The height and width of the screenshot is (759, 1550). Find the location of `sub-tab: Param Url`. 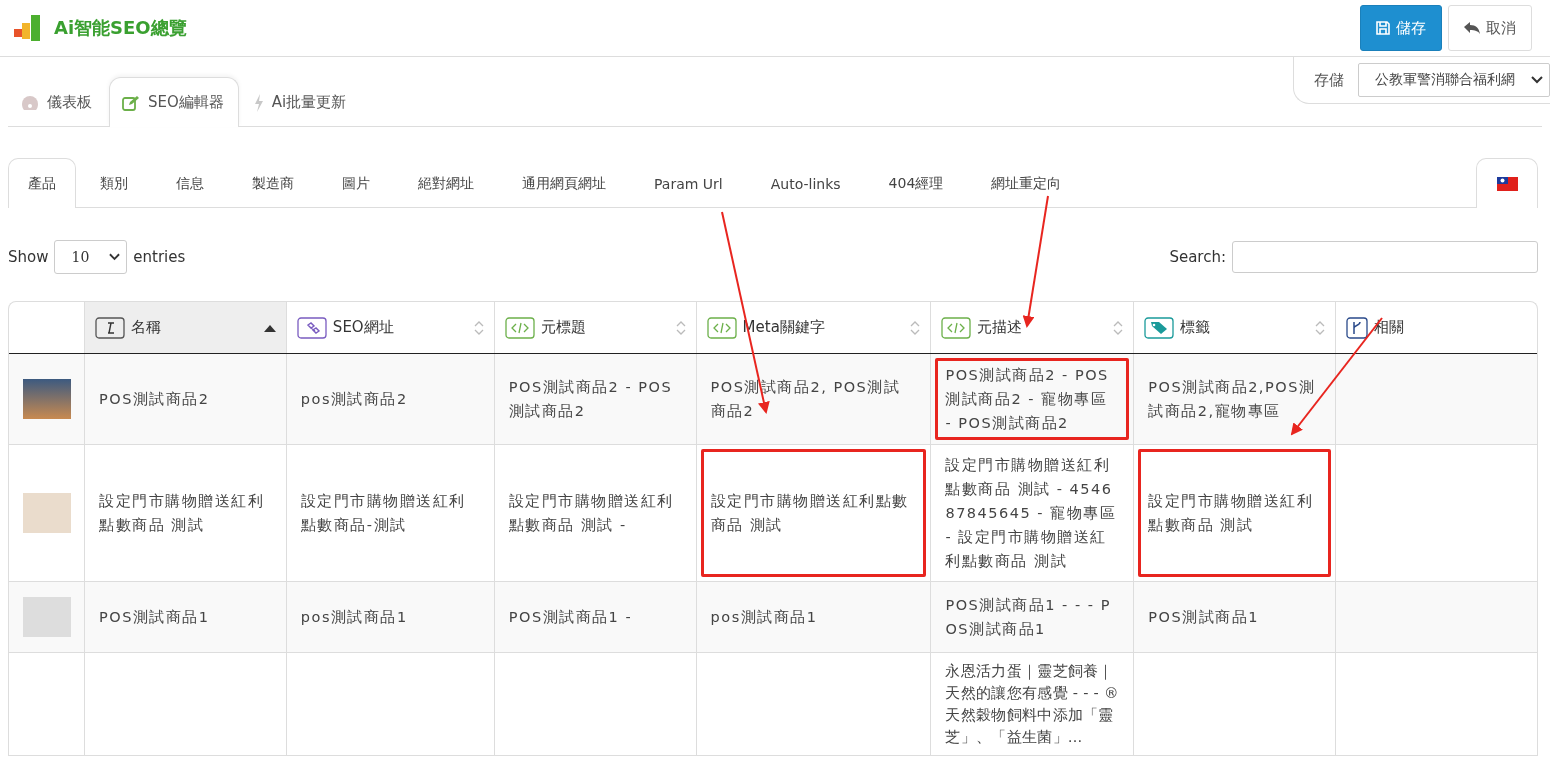

sub-tab: Param Url is located at coordinates (688, 183).